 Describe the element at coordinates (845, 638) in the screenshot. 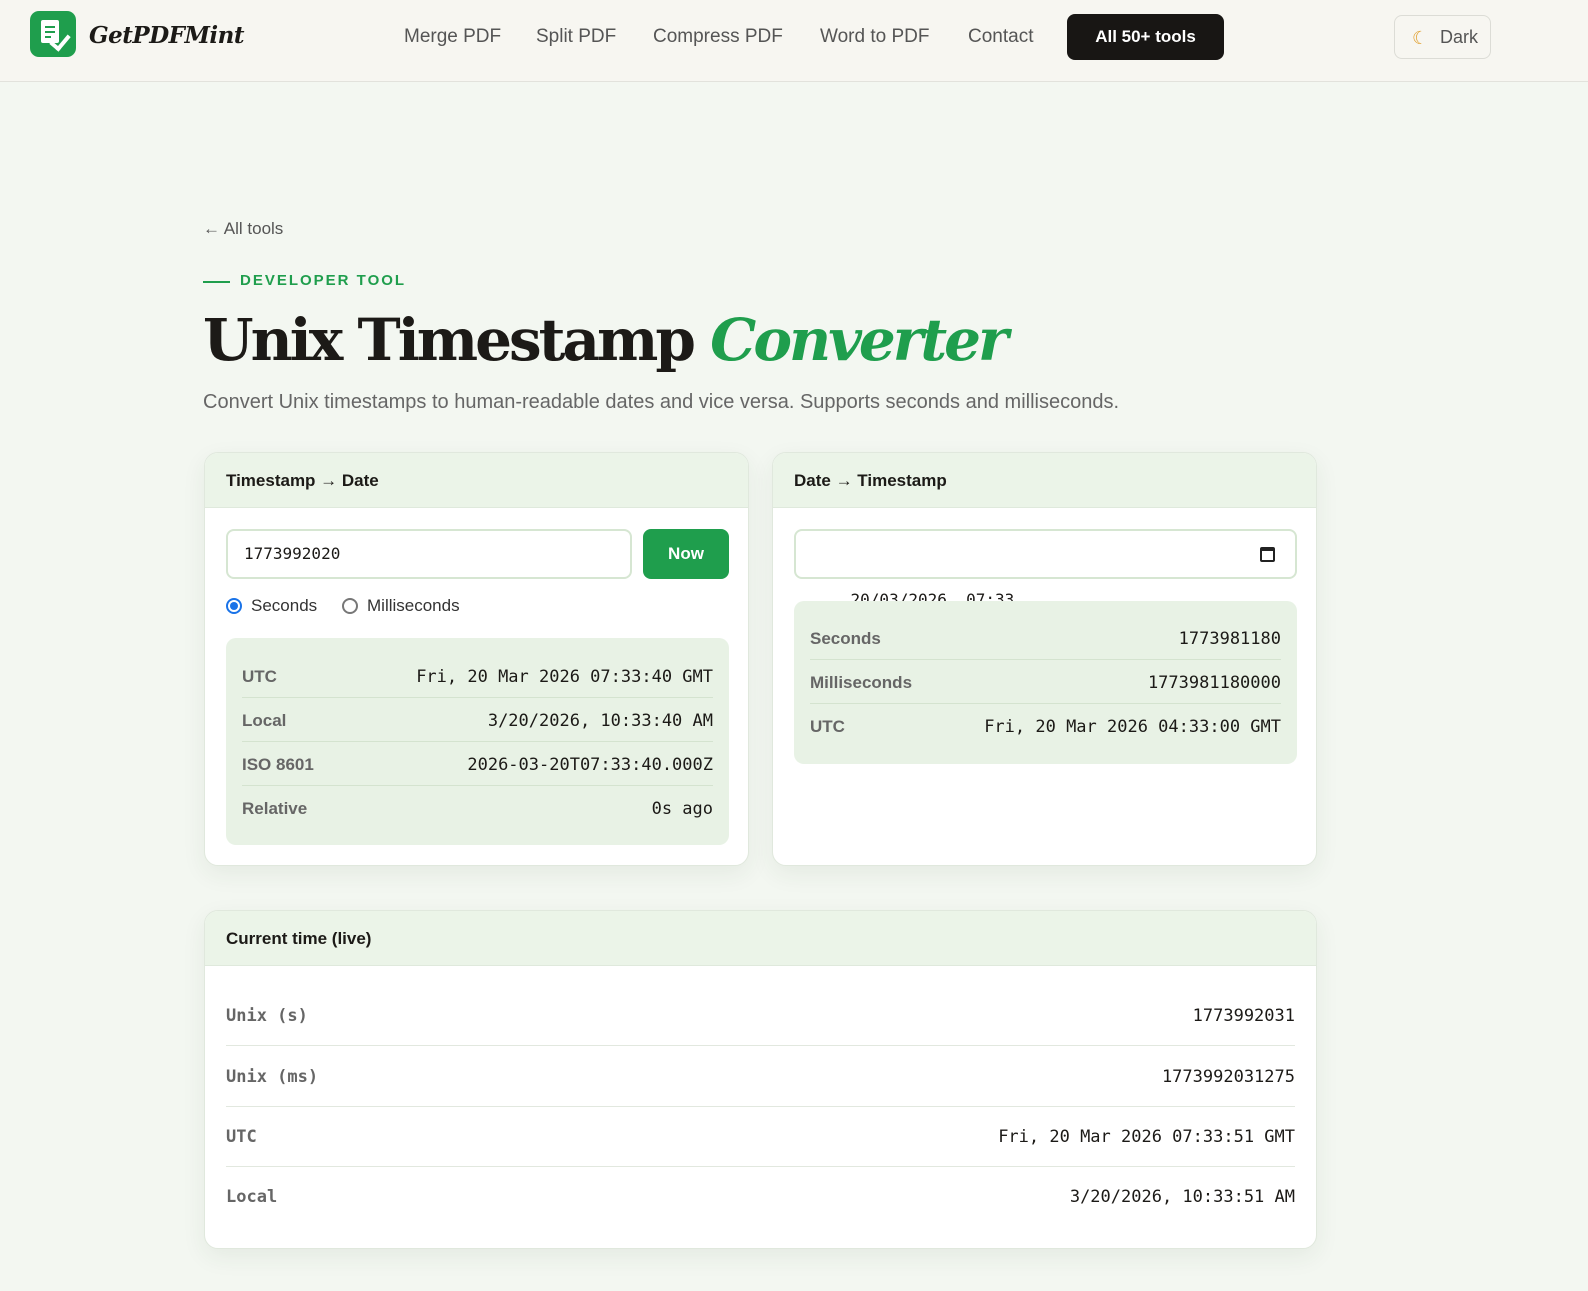

I see `result-label: Seconds` at that location.